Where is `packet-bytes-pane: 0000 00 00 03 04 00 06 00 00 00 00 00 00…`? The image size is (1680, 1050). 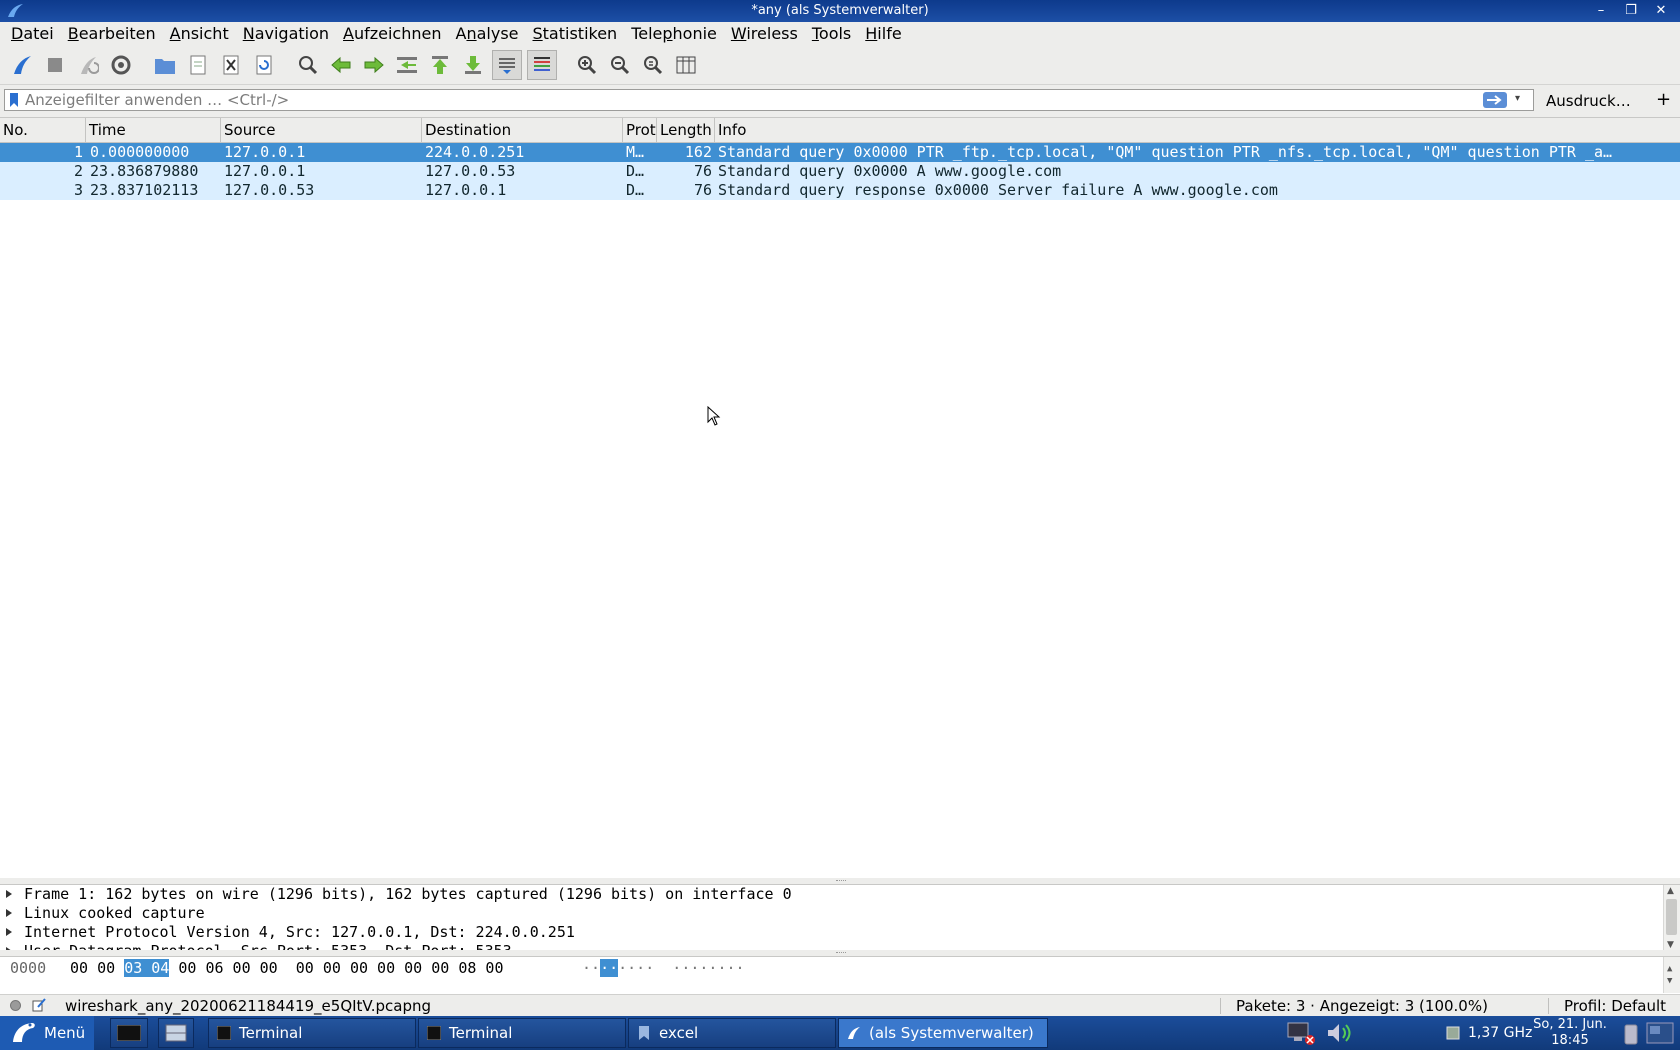 packet-bytes-pane: 0000 00 00 03 04 00 06 00 00 00 00 00 00… is located at coordinates (840, 974).